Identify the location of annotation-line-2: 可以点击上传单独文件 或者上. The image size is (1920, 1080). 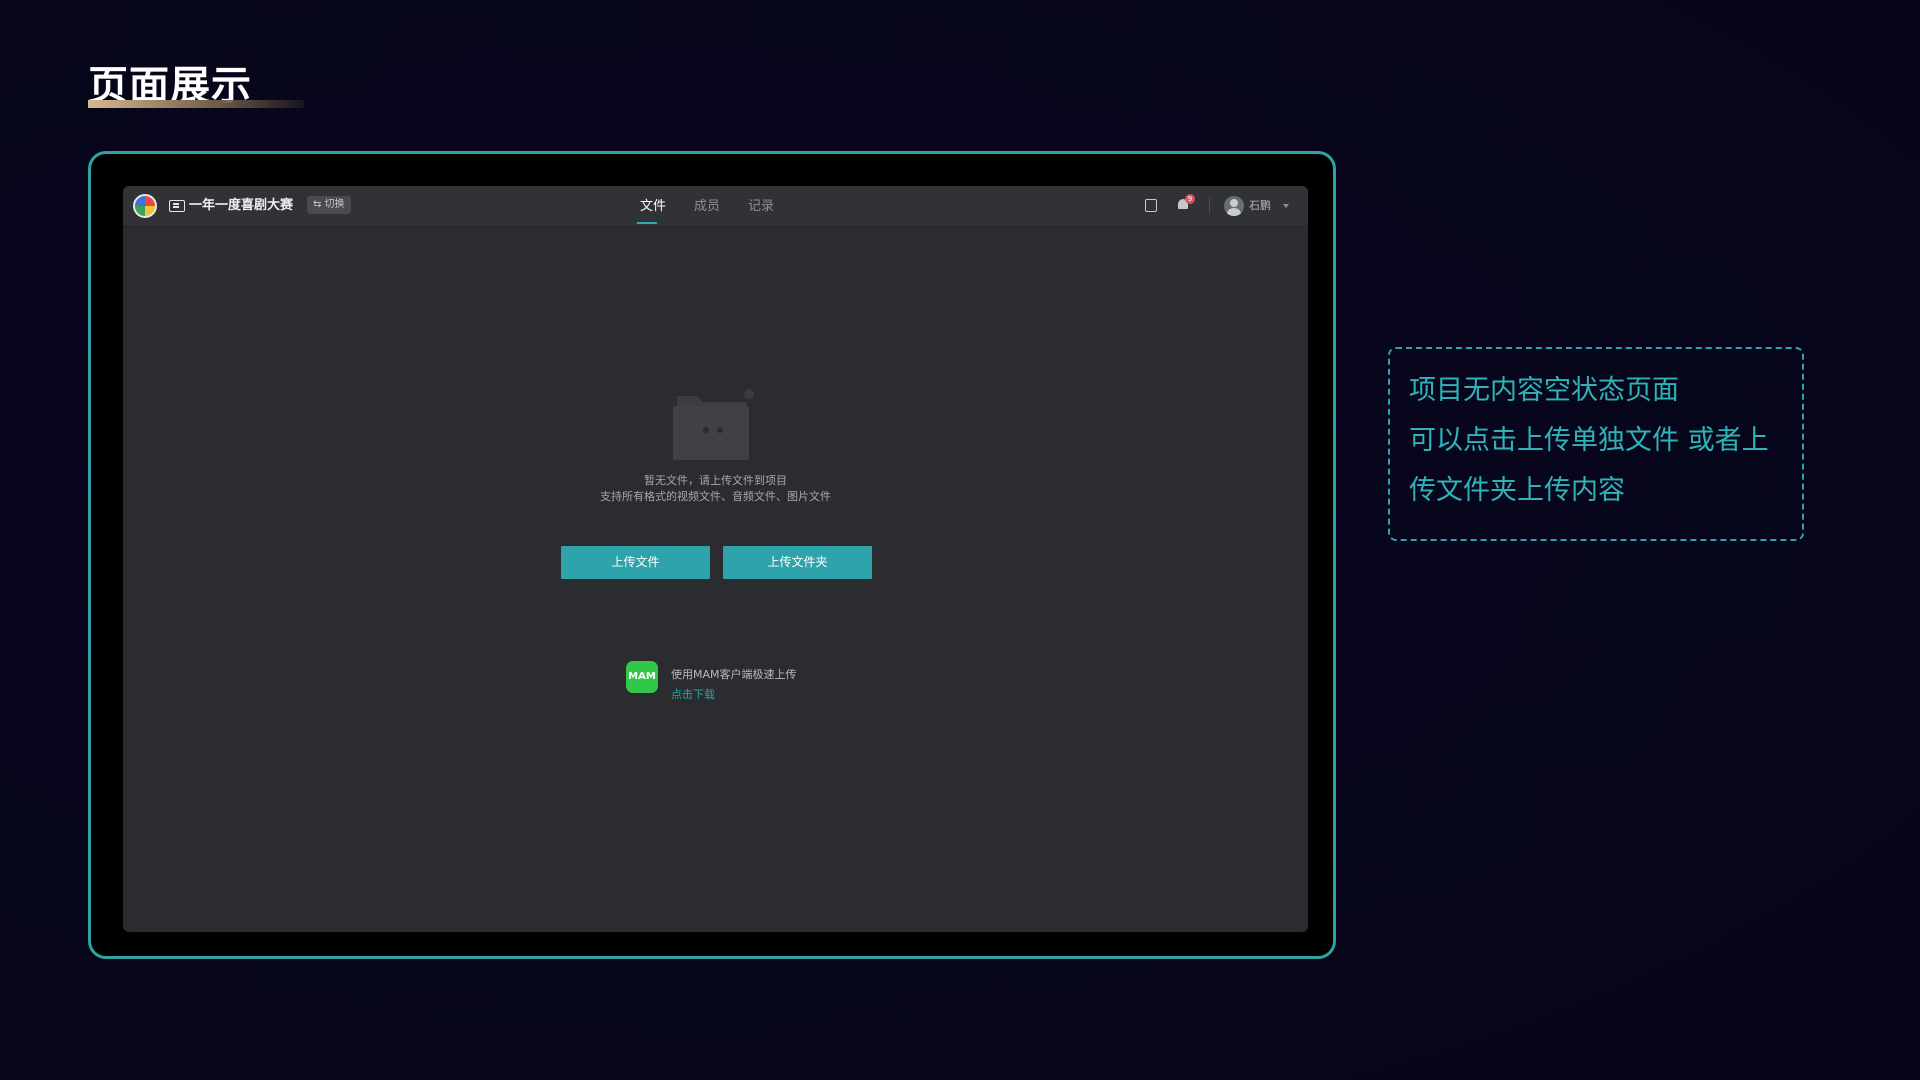
(1589, 440).